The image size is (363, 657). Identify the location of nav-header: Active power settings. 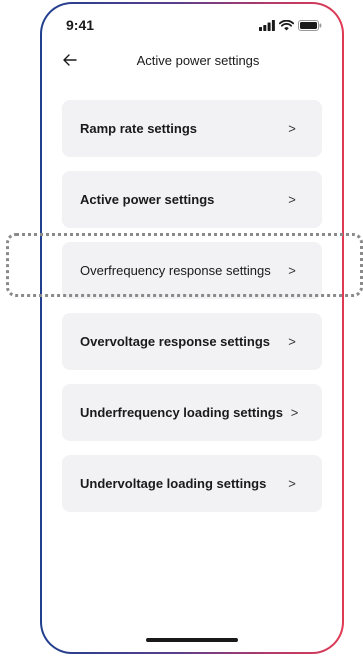
(192, 62).